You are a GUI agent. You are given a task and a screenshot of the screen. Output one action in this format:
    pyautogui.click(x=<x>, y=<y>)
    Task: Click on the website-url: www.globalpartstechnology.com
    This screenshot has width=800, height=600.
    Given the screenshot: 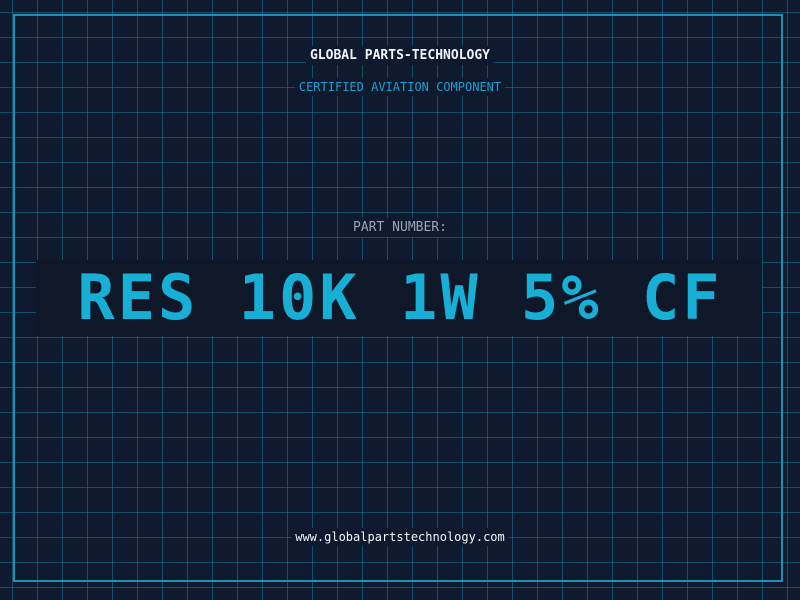 What is the action you would take?
    pyautogui.click(x=400, y=537)
    